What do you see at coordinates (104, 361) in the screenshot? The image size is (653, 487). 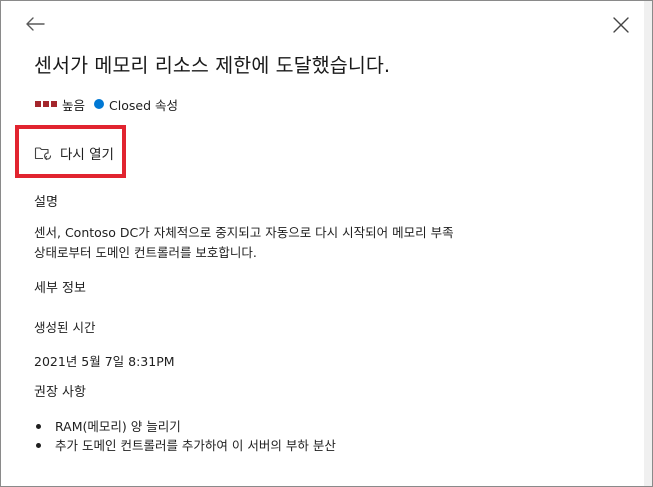 I see `created-time-value: 2021년 5월 7일 8:31PM` at bounding box center [104, 361].